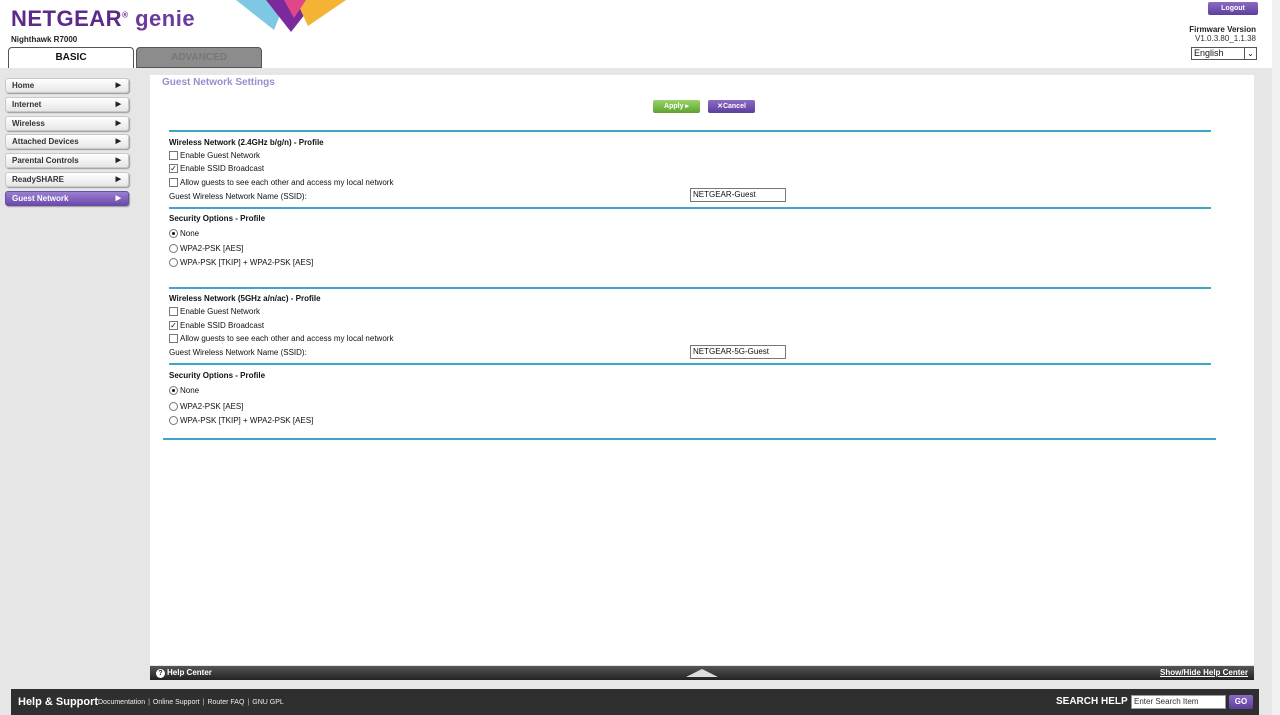  Describe the element at coordinates (199, 57) in the screenshot. I see `tab-advanced: ADVANCED` at that location.